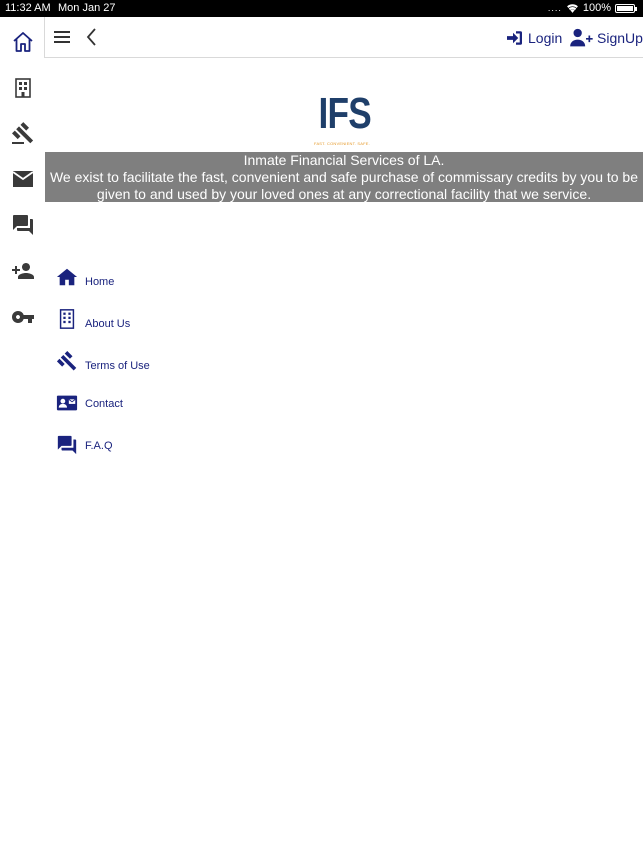 The image size is (643, 858). I want to click on status-indicators: .... 100%, so click(592, 8).